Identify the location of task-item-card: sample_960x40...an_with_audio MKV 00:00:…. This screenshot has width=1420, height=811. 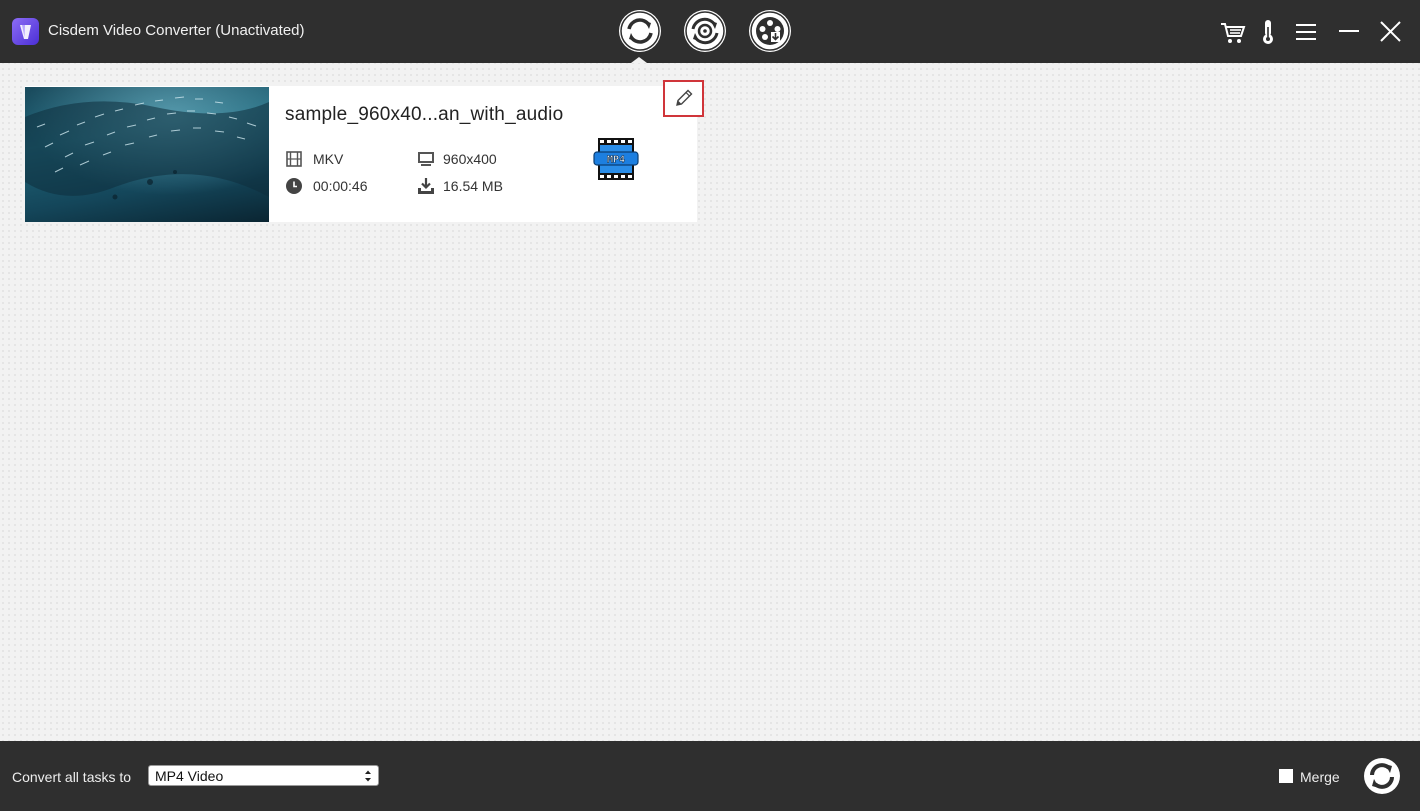
(364, 151).